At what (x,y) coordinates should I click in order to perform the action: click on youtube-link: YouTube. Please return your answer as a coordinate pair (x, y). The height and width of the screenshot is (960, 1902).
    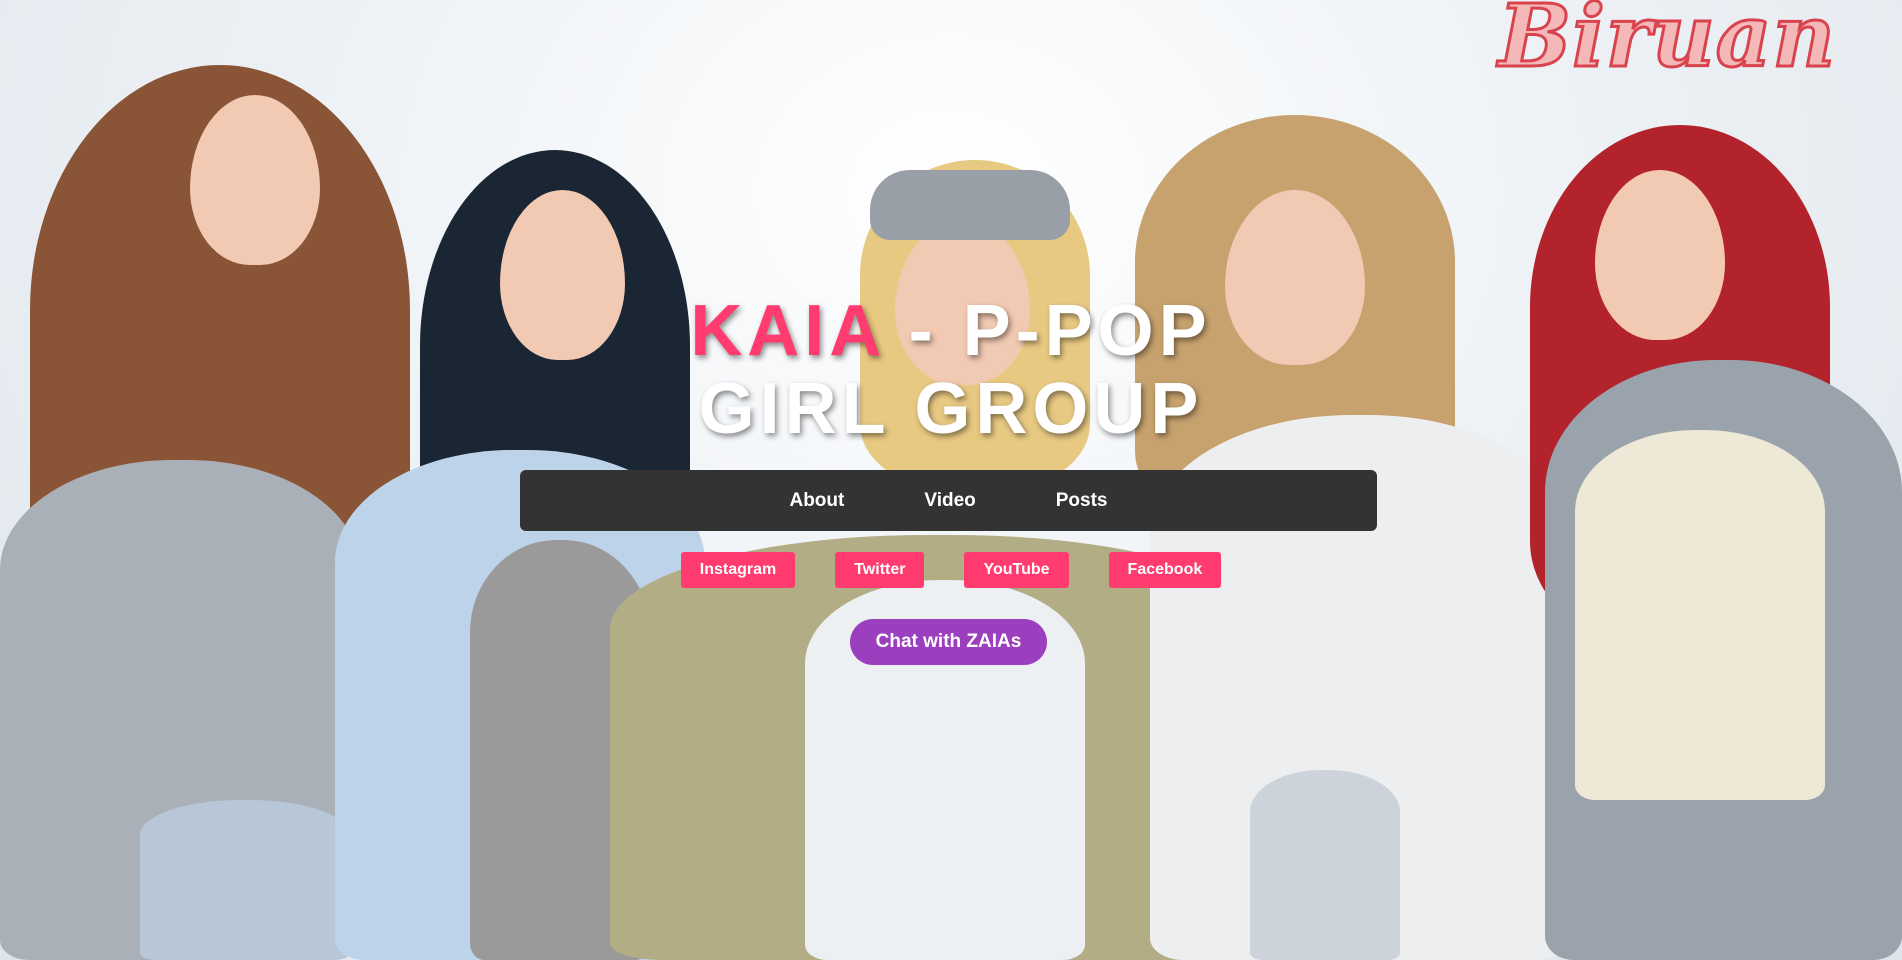
    Looking at the image, I should click on (1016, 570).